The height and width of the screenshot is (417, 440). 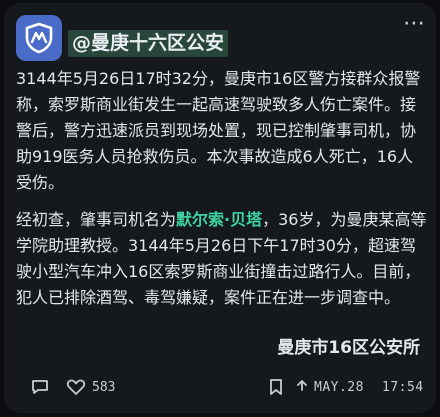 What do you see at coordinates (219, 219) in the screenshot?
I see `driver-name-highlight: 默尔索·贝塔` at bounding box center [219, 219].